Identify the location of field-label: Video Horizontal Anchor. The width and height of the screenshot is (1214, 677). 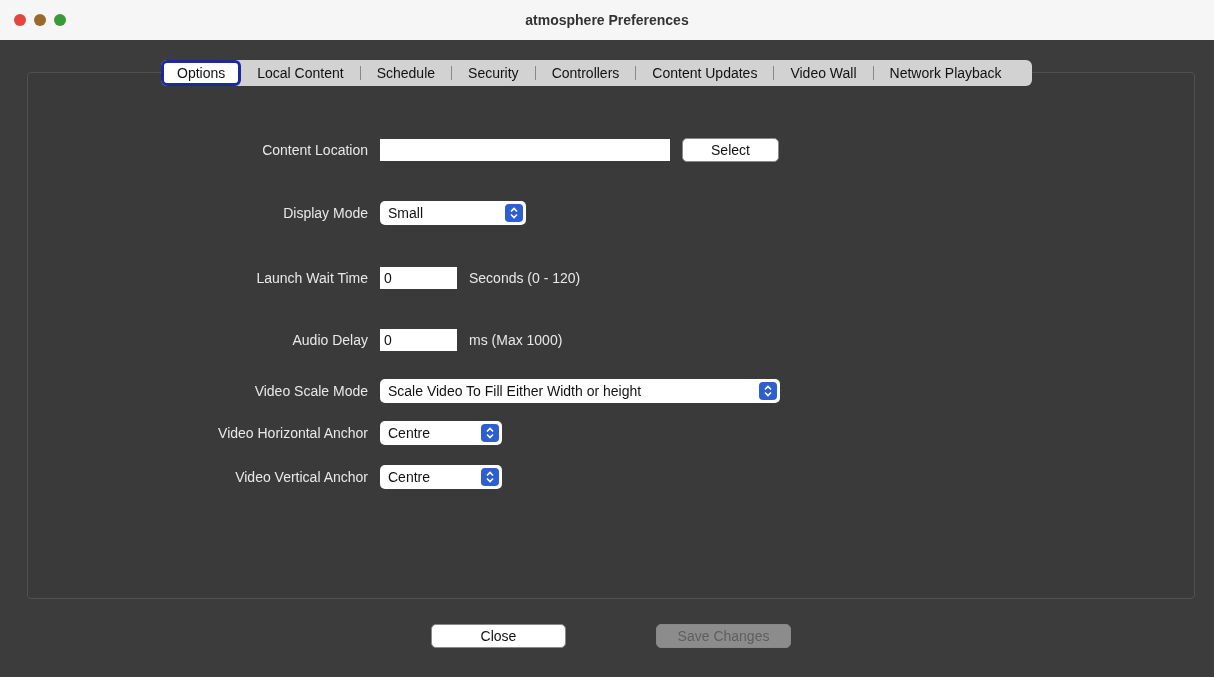
(292, 433).